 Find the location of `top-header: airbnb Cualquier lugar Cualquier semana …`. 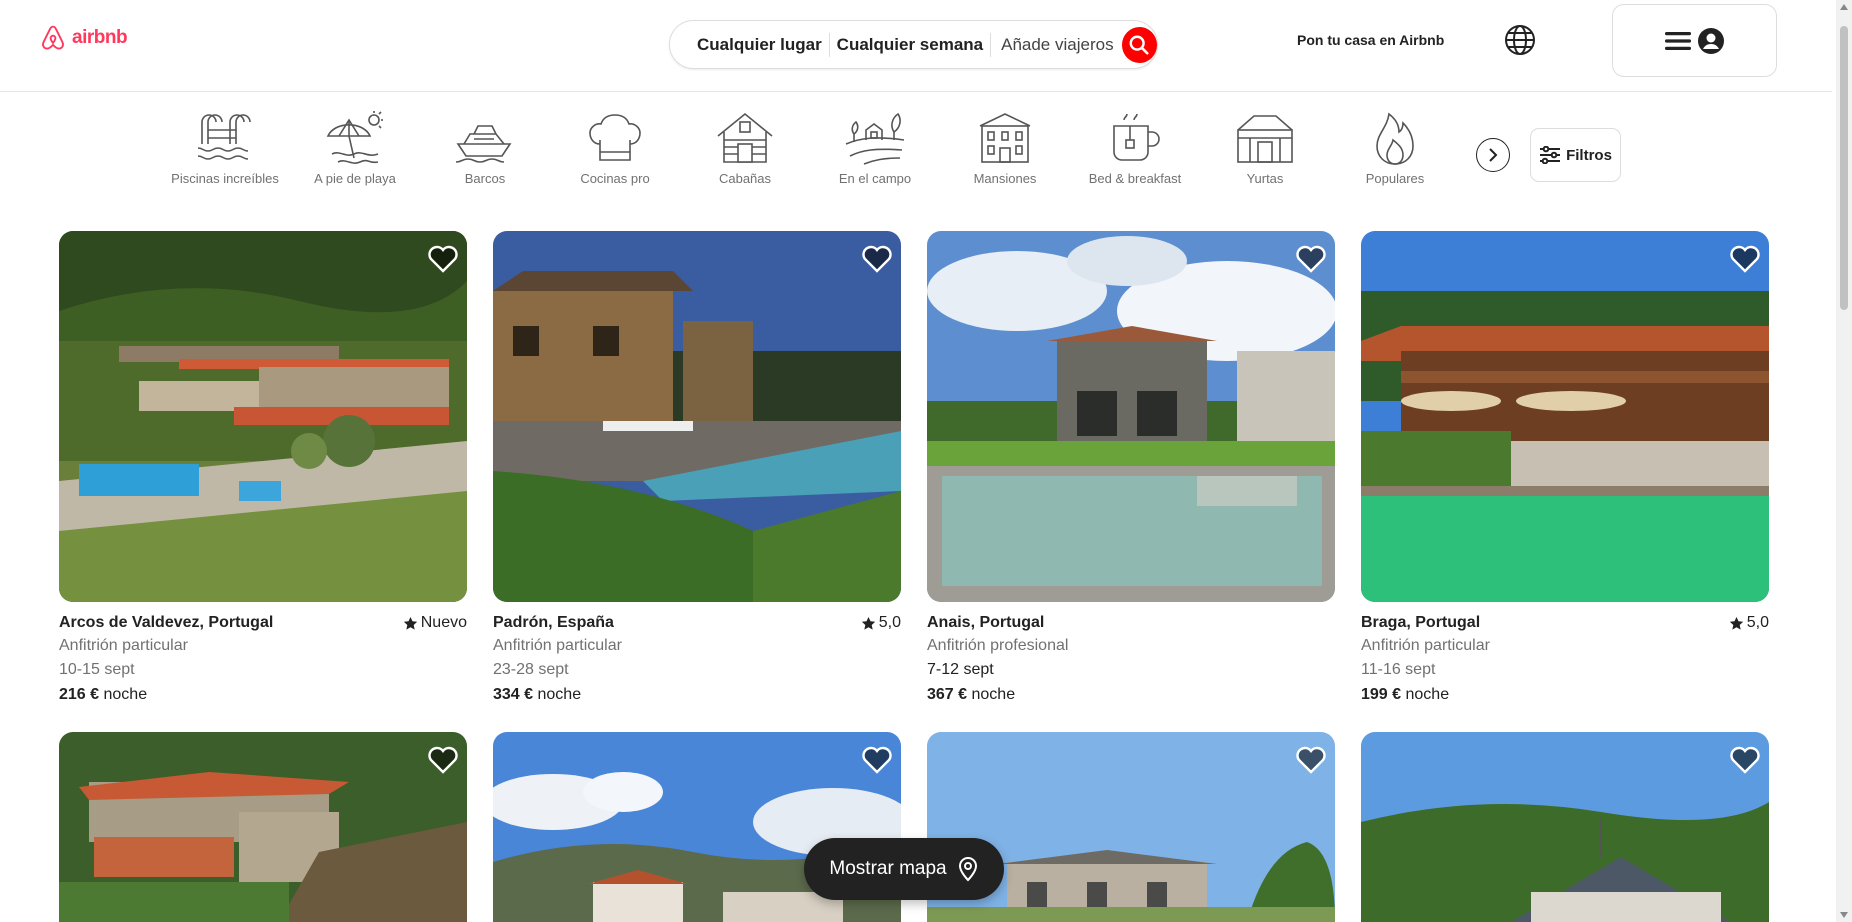

top-header: airbnb Cualquier lugar Cualquier semana … is located at coordinates (916, 46).